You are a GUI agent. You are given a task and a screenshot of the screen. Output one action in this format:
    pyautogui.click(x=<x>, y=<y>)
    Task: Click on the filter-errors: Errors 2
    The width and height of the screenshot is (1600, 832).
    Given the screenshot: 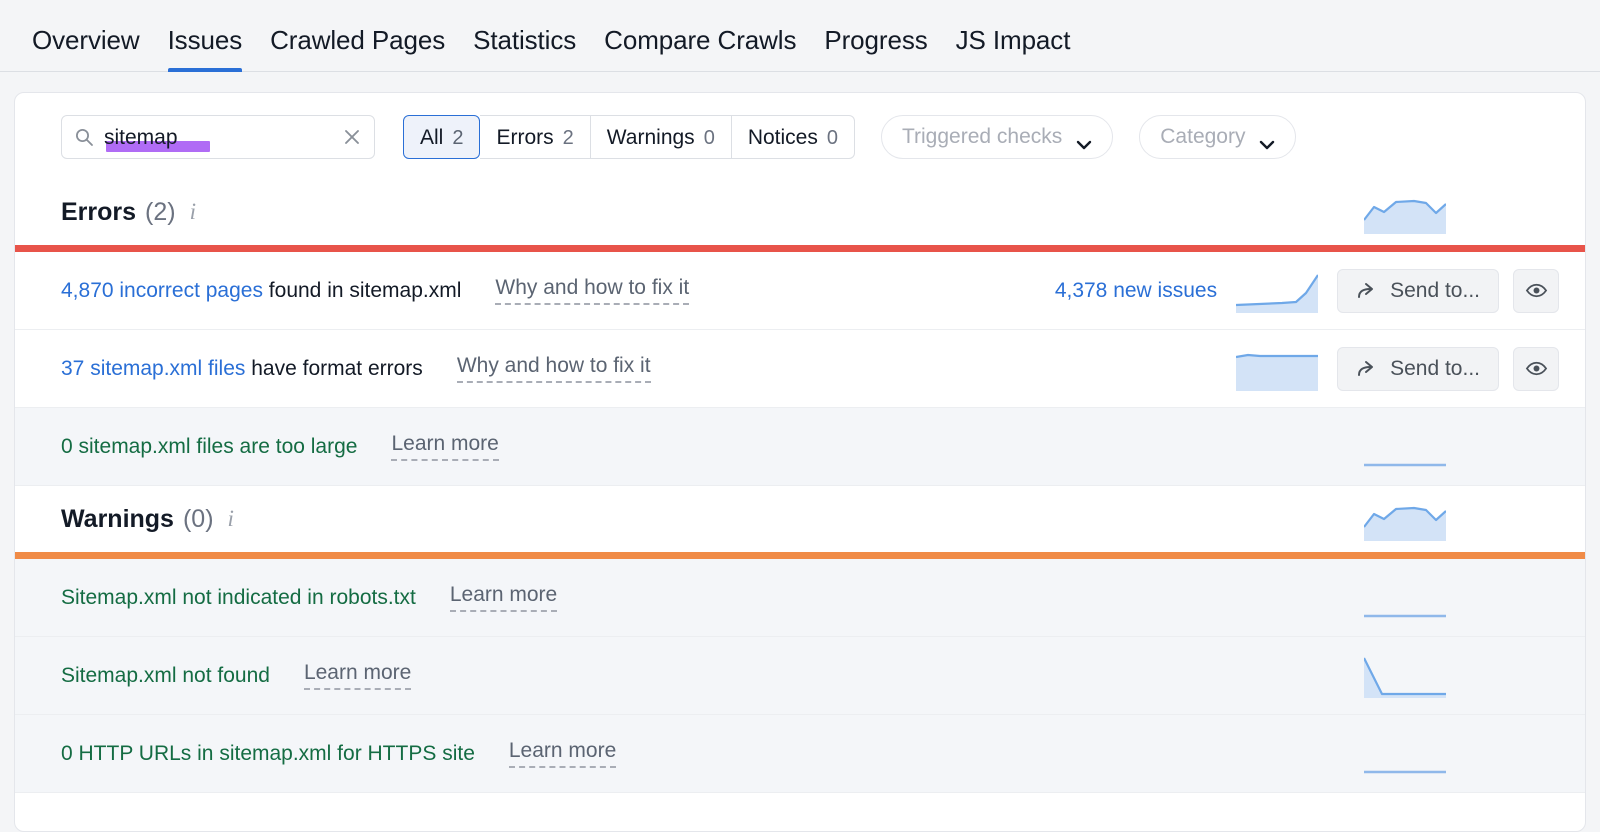 What is the action you would take?
    pyautogui.click(x=535, y=137)
    